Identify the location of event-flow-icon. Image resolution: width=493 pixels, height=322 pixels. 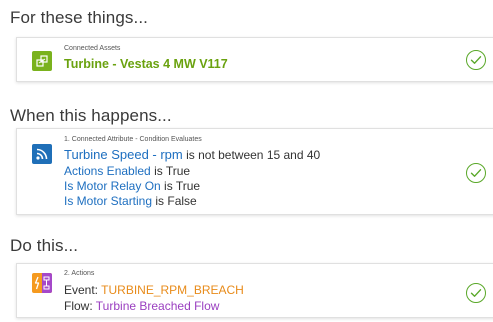
(42, 283).